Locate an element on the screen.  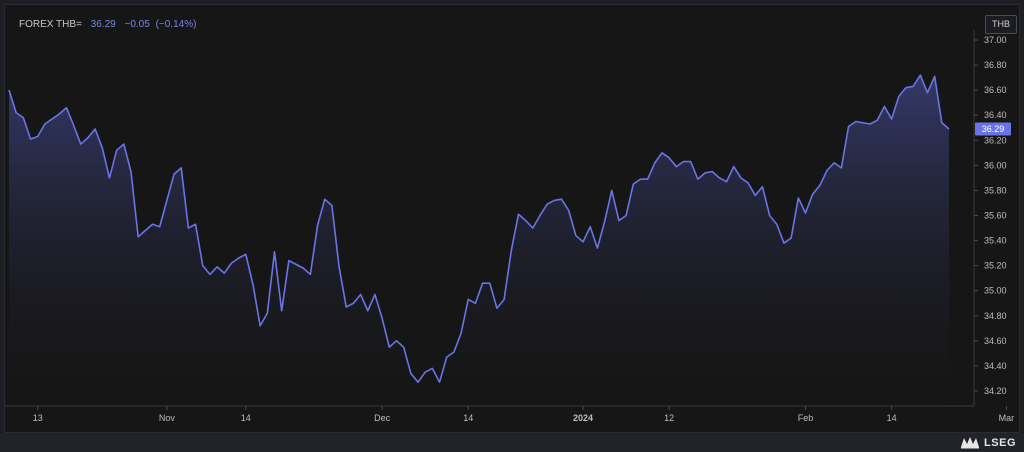
y-tick-label: 34.20 is located at coordinates (995, 391).